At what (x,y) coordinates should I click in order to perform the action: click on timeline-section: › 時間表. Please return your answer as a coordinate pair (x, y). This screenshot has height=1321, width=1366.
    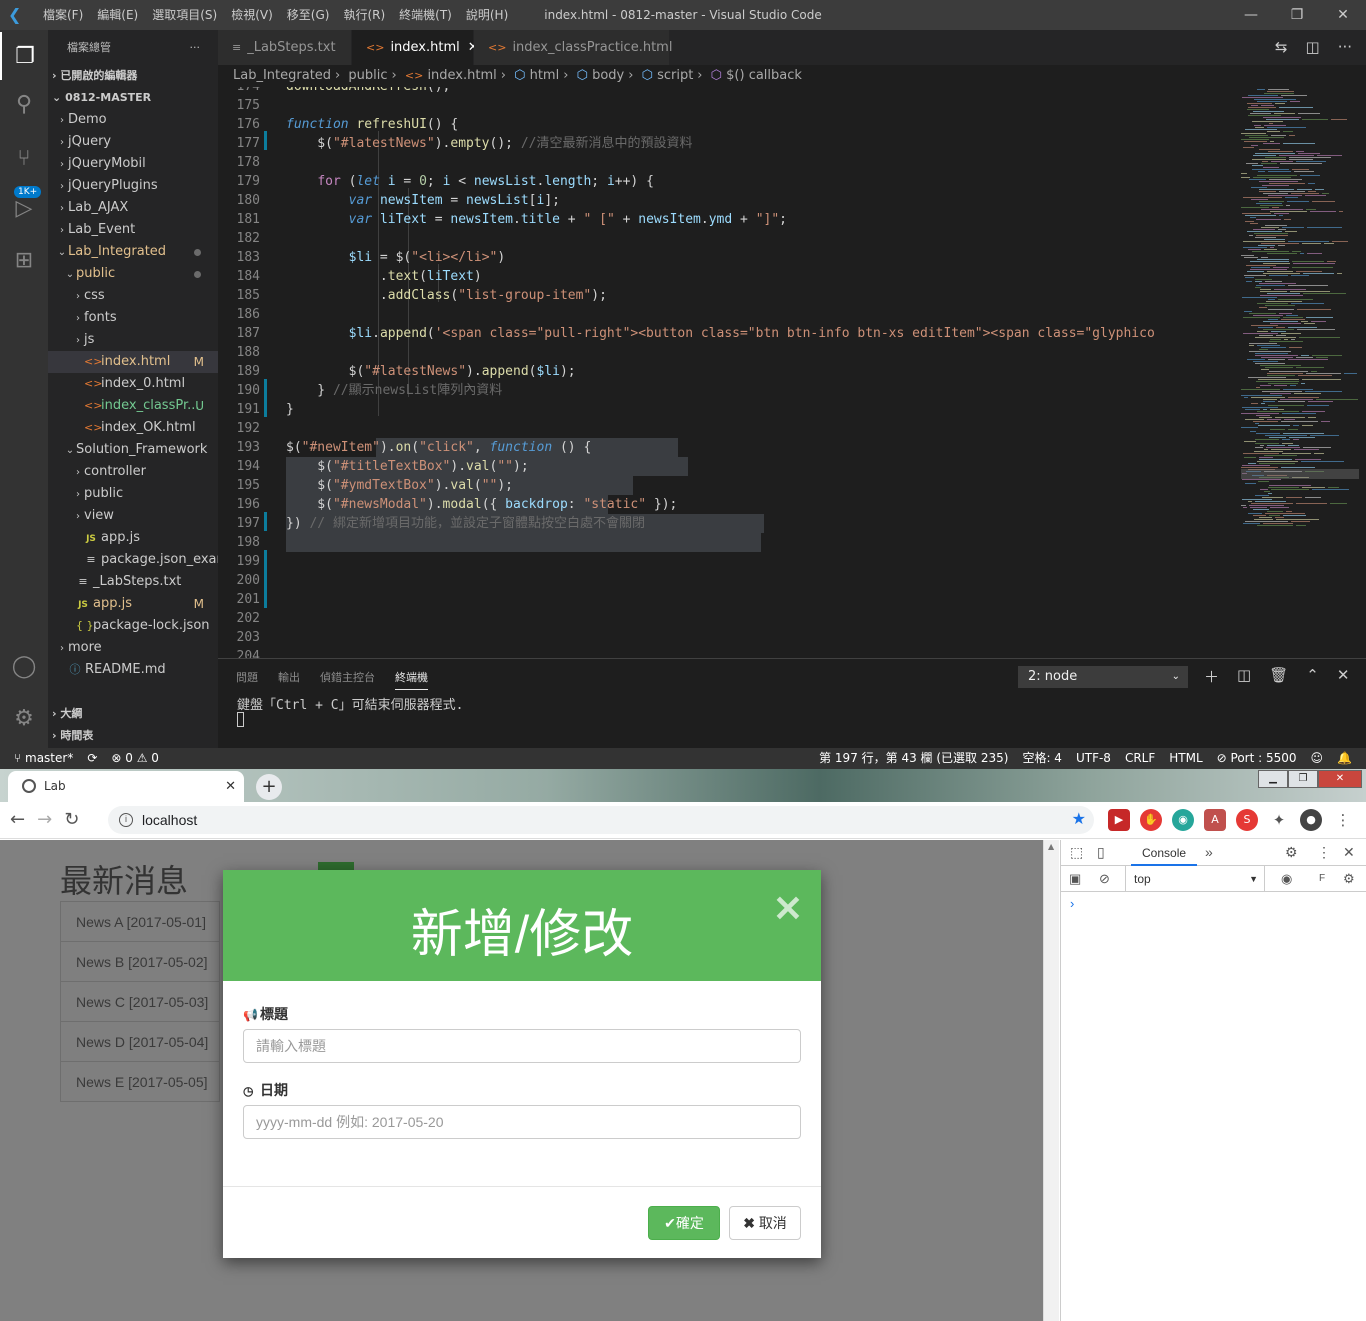
    Looking at the image, I should click on (70, 736).